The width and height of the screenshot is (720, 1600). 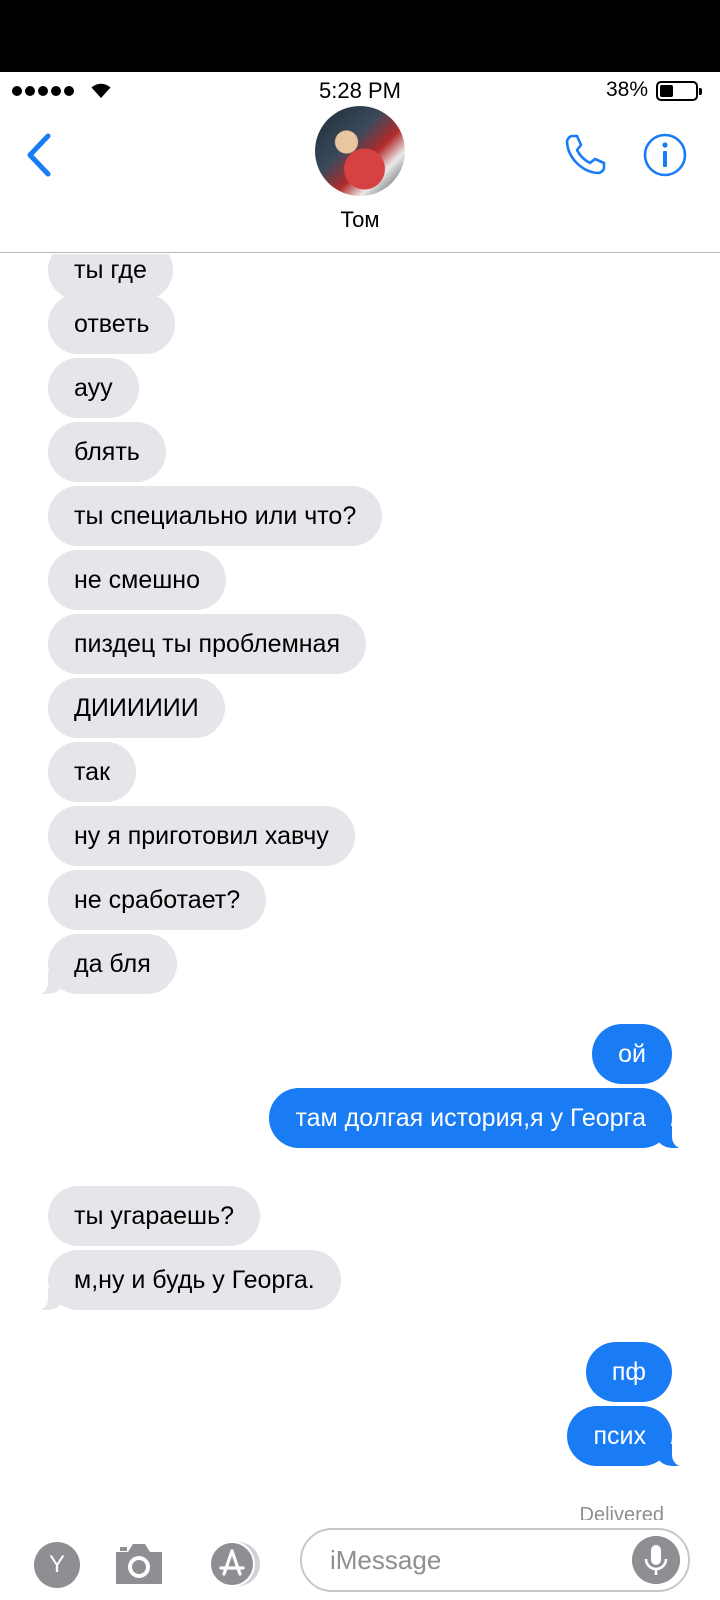 I want to click on phone-icon, so click(x=586, y=154).